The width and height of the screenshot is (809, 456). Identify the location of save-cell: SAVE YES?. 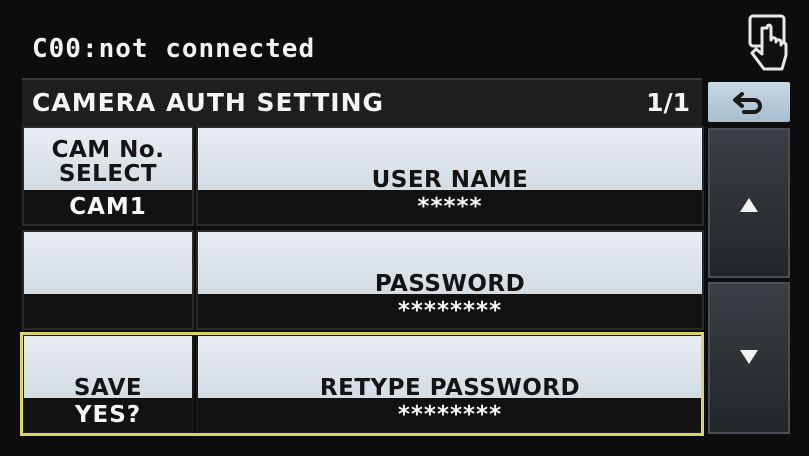
(108, 384).